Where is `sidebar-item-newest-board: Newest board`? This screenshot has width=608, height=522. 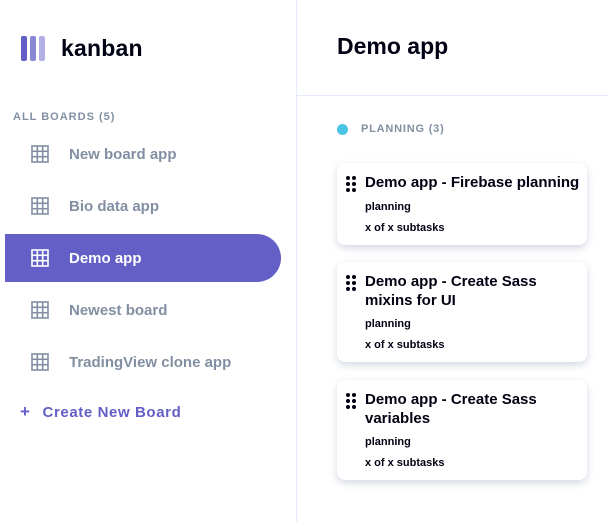
sidebar-item-newest-board: Newest board is located at coordinates (143, 310).